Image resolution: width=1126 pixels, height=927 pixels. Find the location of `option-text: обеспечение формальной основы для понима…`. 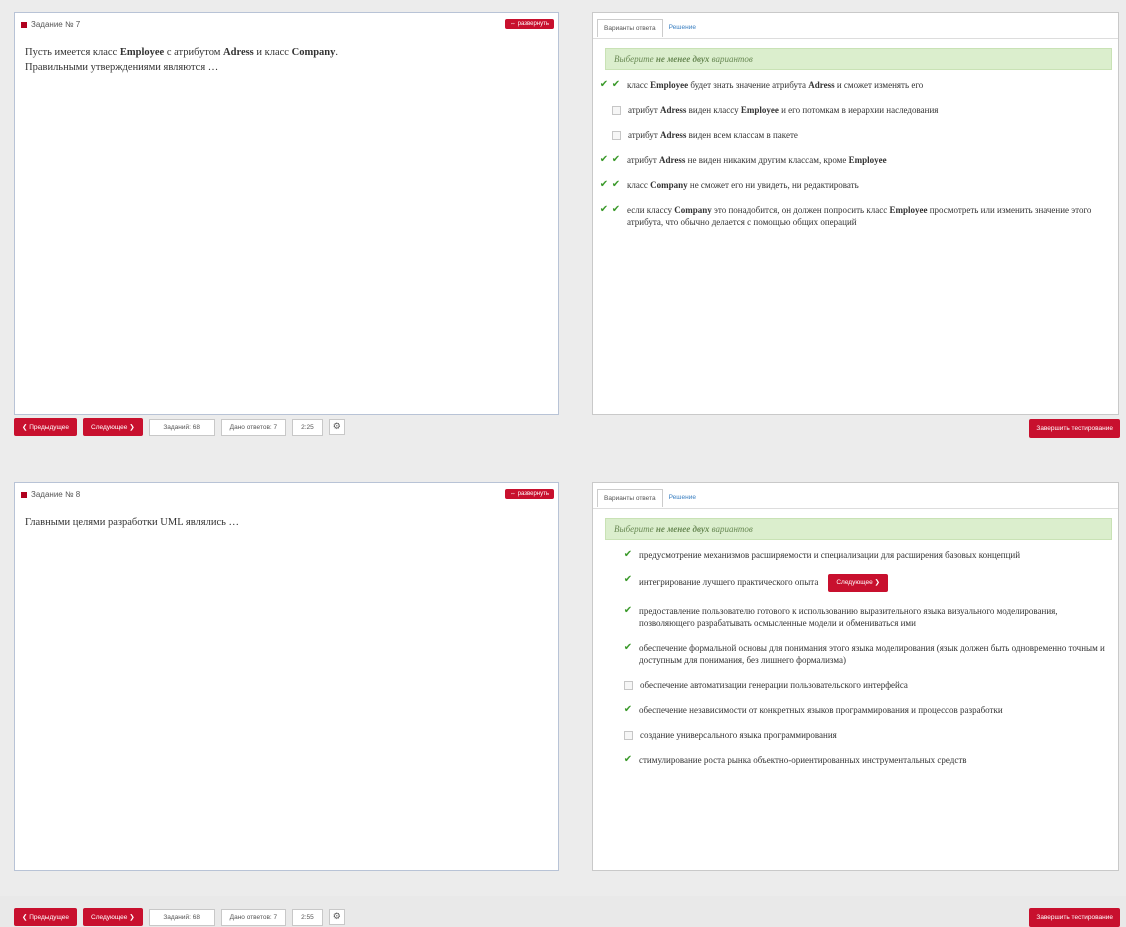

option-text: обеспечение формальной основы для понима… is located at coordinates (872, 654).